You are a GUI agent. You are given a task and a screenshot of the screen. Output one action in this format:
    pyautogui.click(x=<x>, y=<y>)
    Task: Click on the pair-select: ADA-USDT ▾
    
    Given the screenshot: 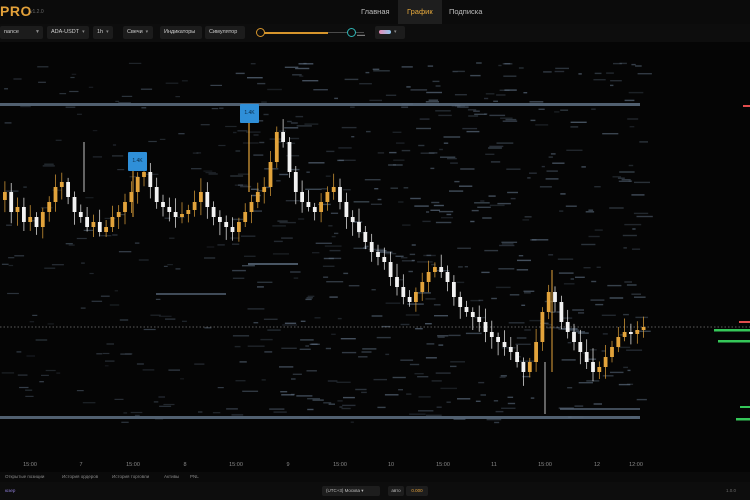 What is the action you would take?
    pyautogui.click(x=68, y=32)
    